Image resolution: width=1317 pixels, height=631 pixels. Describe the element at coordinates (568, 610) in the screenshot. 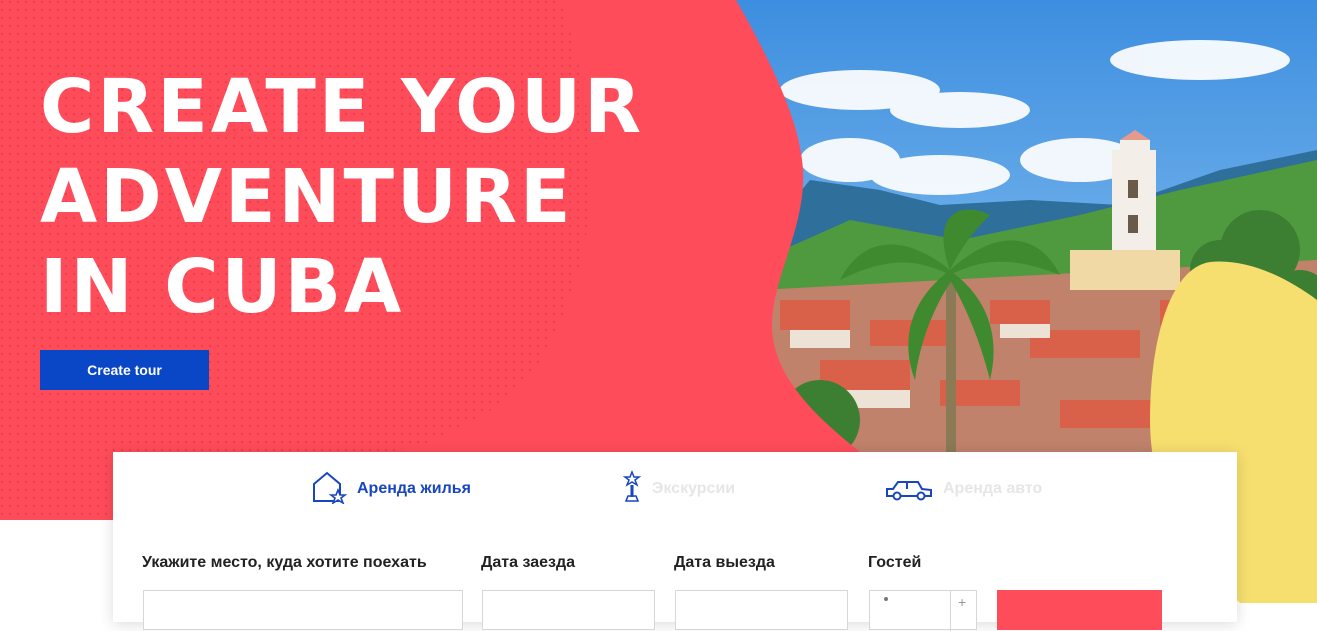

I see `checkin-date-input` at that location.